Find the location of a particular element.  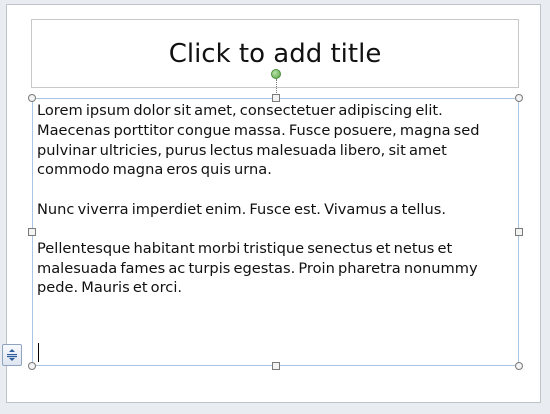

resize-handle-top-right is located at coordinates (519, 98).